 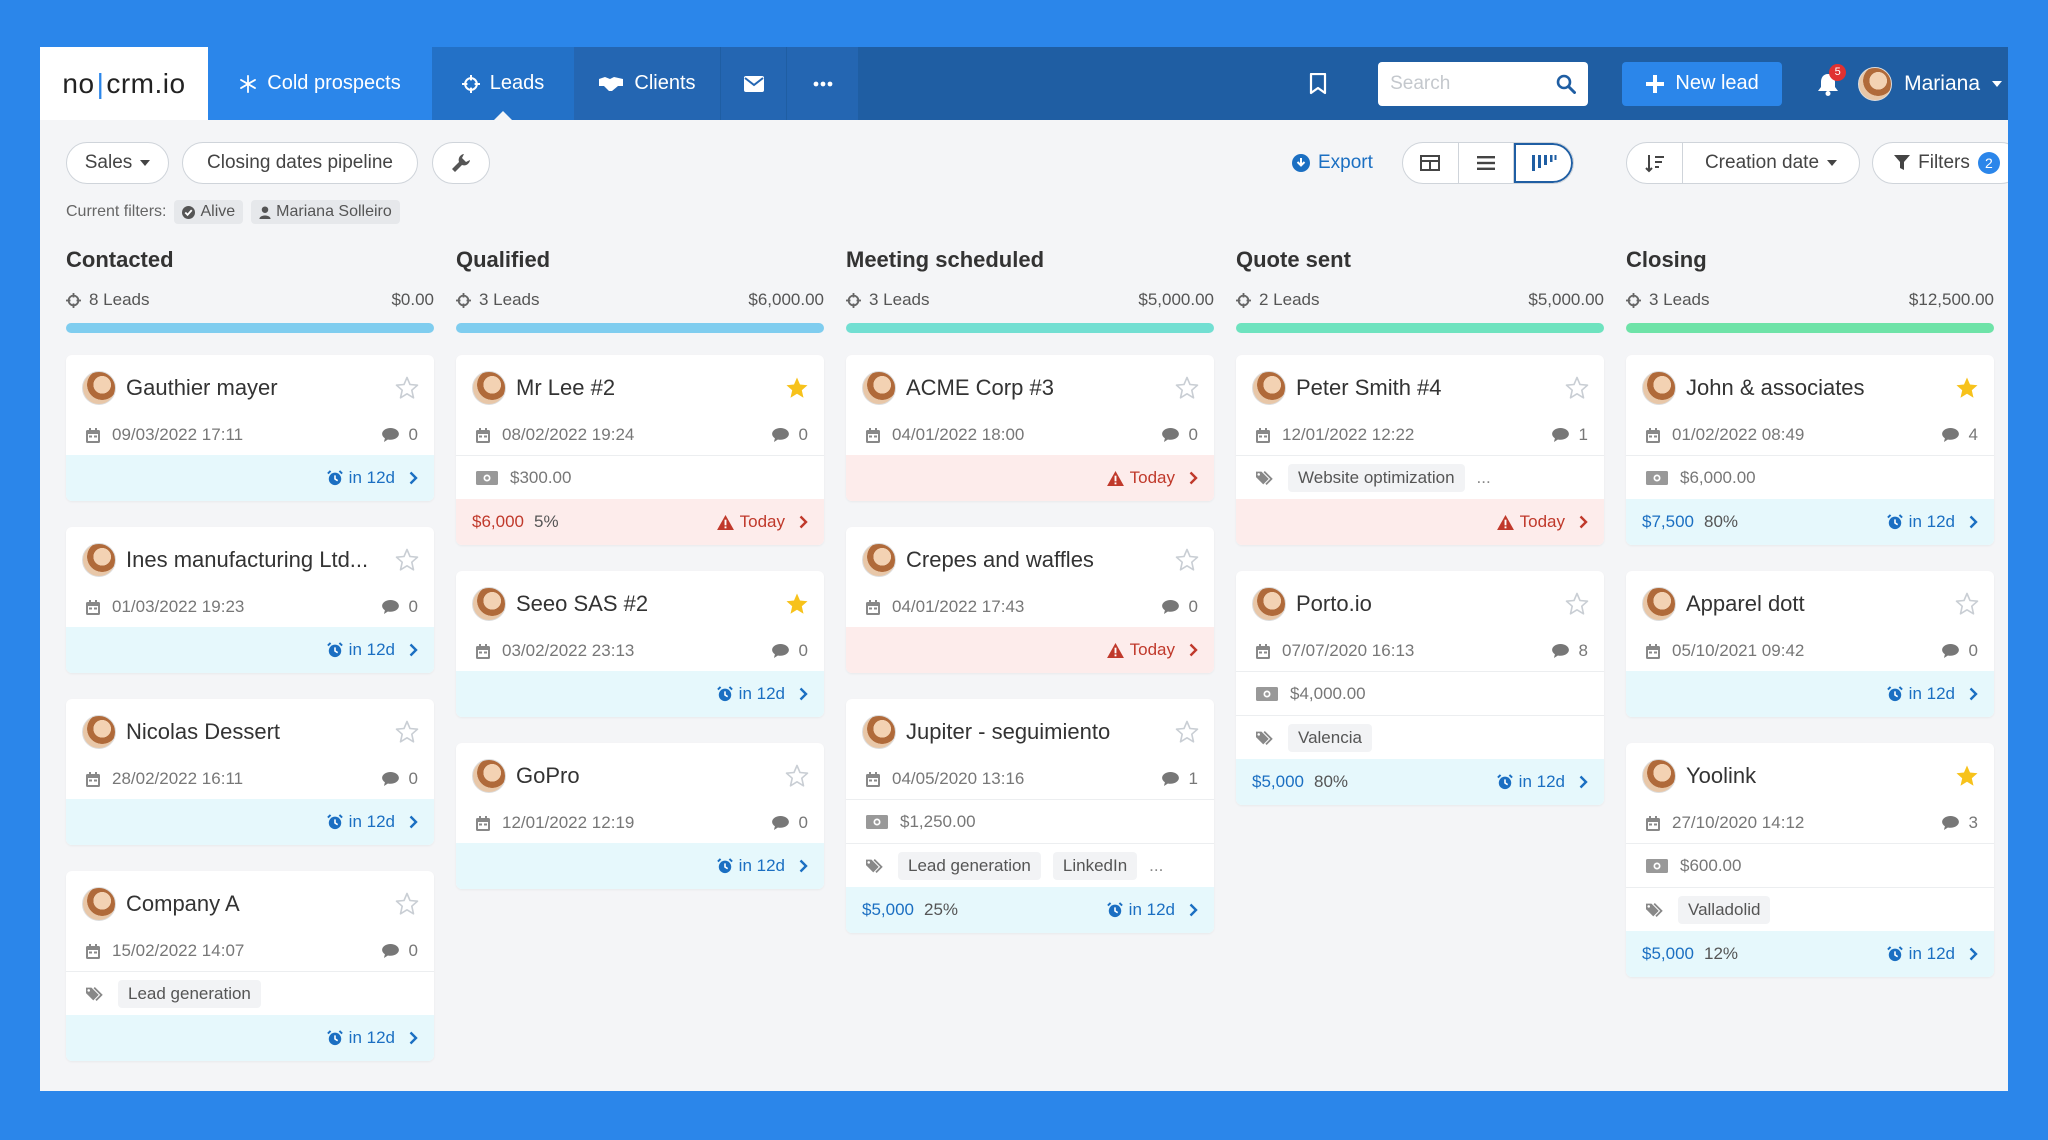 What do you see at coordinates (1828, 83) in the screenshot?
I see `notifications-button: 5` at bounding box center [1828, 83].